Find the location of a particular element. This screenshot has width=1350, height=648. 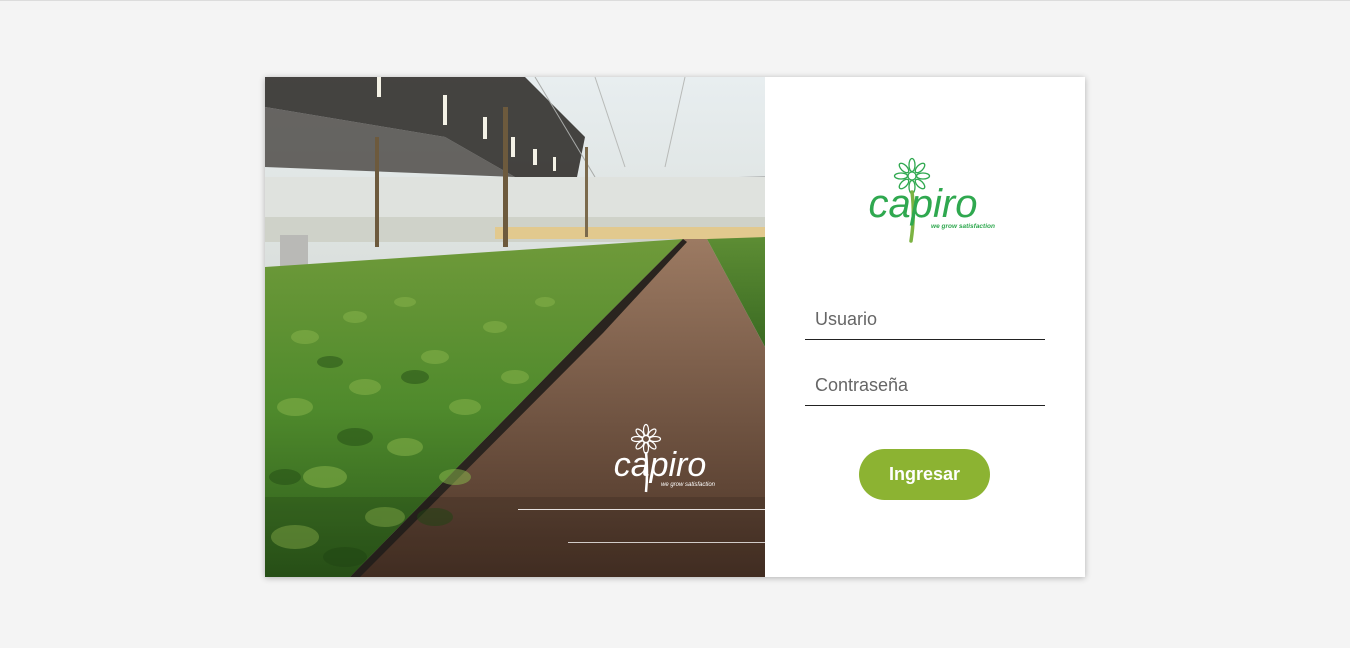

username-input is located at coordinates (925, 319).